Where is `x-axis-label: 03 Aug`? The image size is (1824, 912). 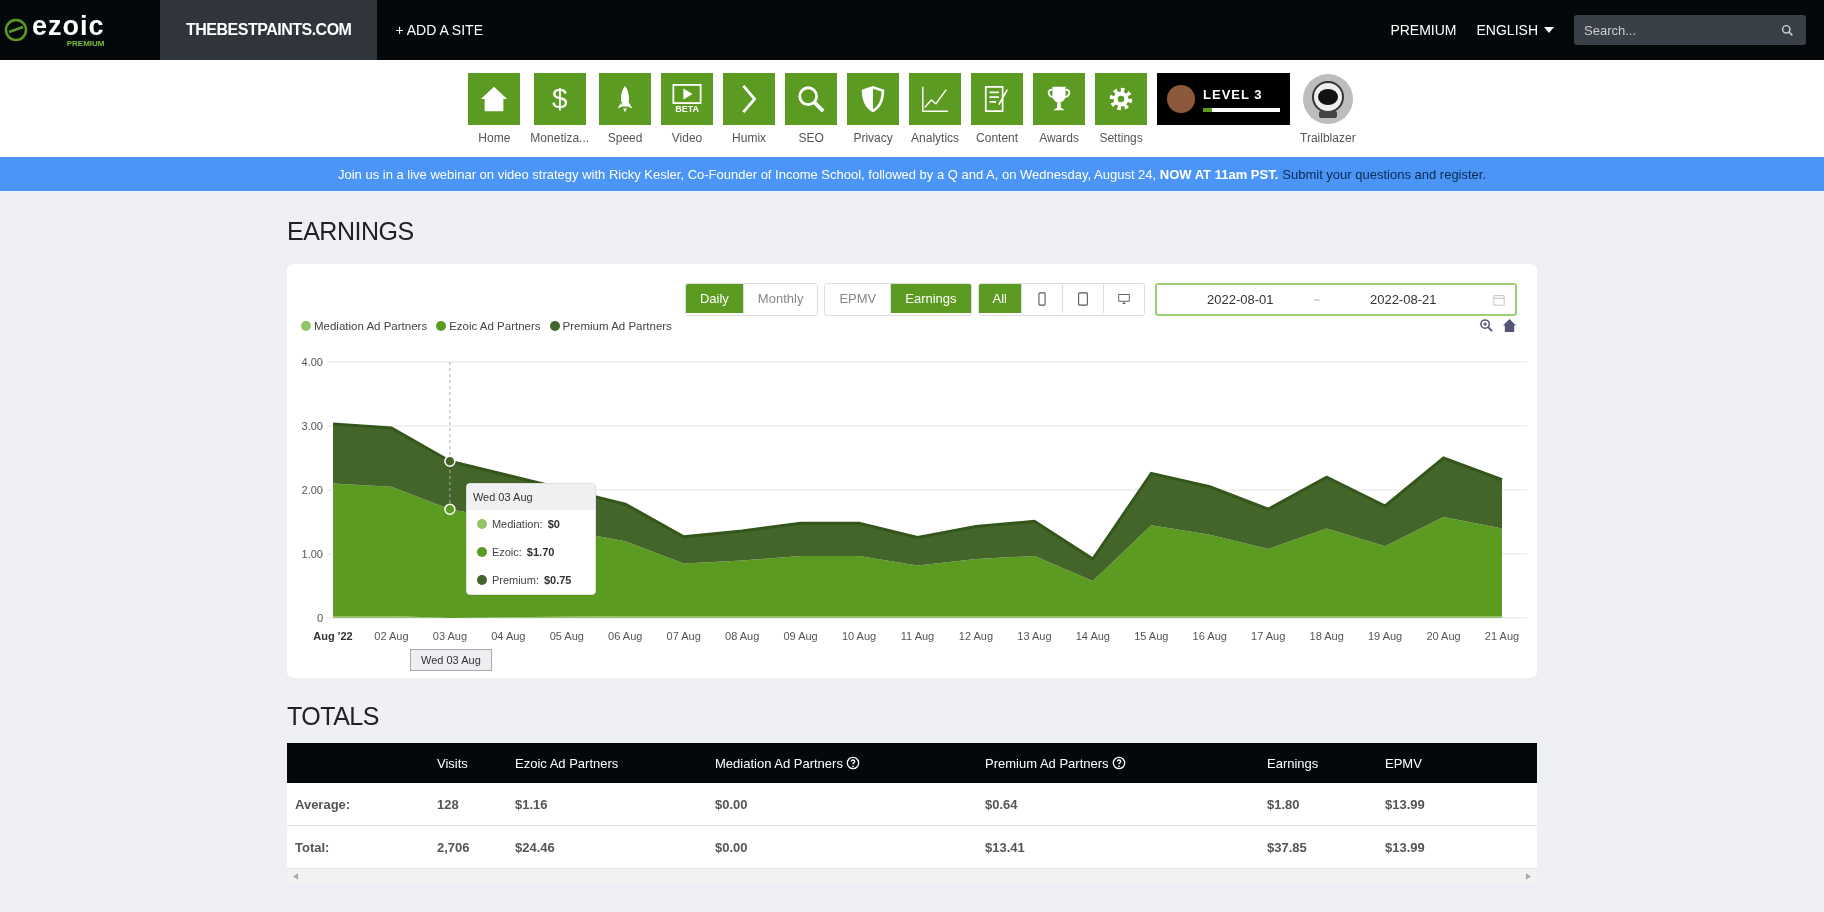 x-axis-label: 03 Aug is located at coordinates (450, 636).